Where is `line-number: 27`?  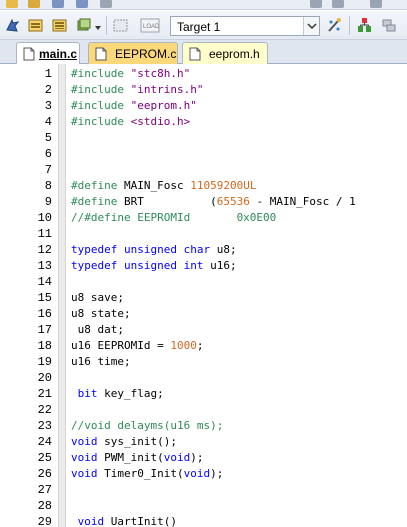
line-number: 27 is located at coordinates (44, 490).